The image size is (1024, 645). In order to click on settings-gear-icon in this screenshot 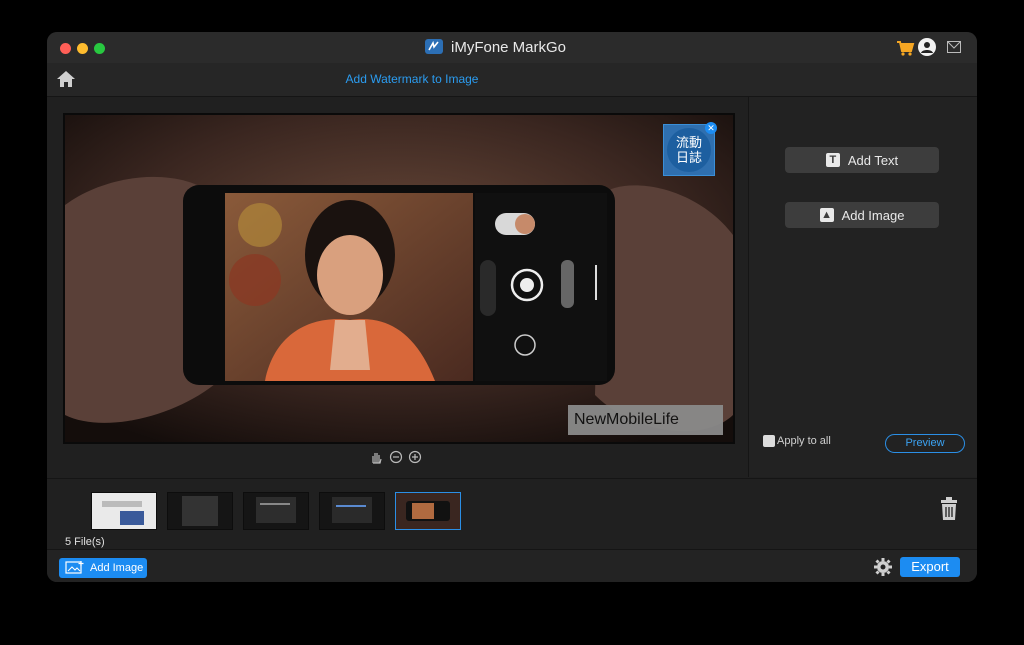, I will do `click(883, 567)`.